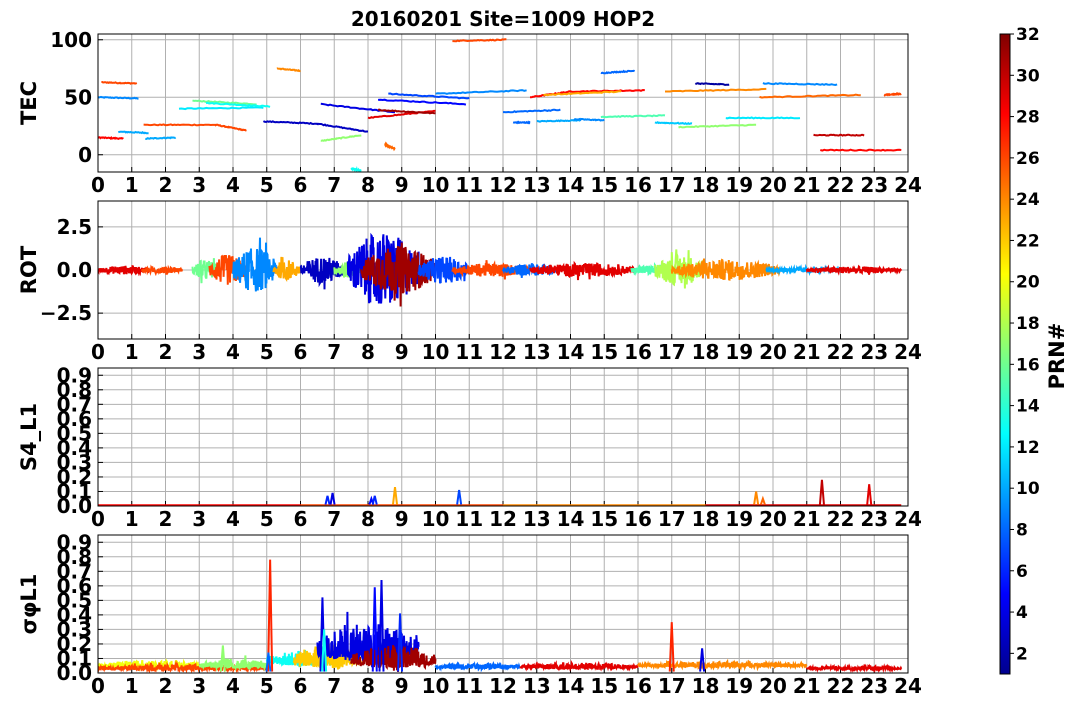  Describe the element at coordinates (1022, 654) in the screenshot. I see `colorbar-tick-label: 2` at that location.